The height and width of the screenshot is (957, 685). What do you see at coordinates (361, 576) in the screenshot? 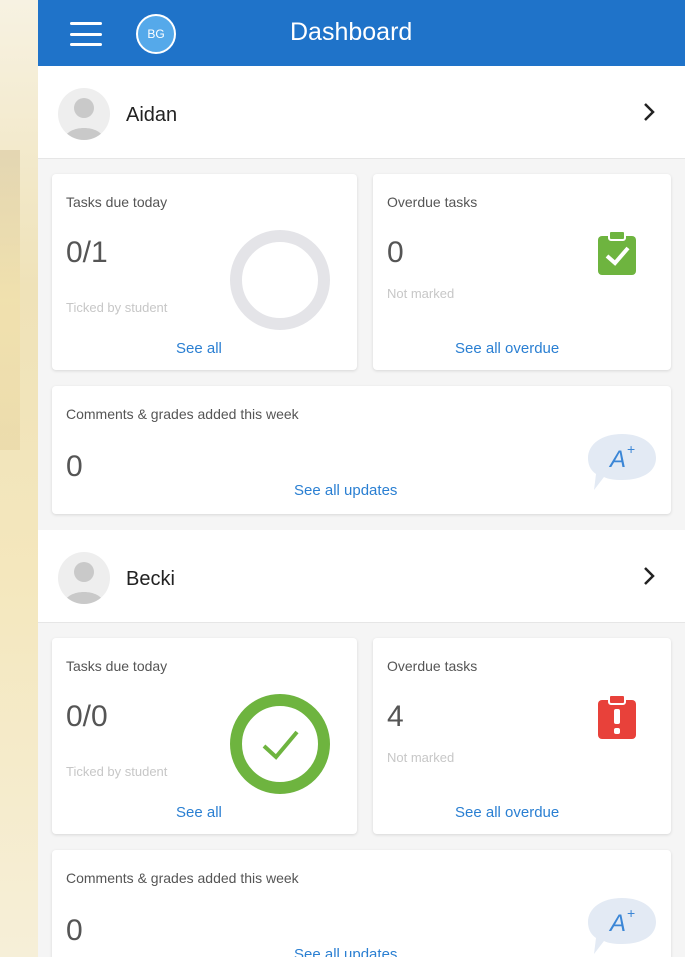
I see `student-header-becki: Becki` at bounding box center [361, 576].